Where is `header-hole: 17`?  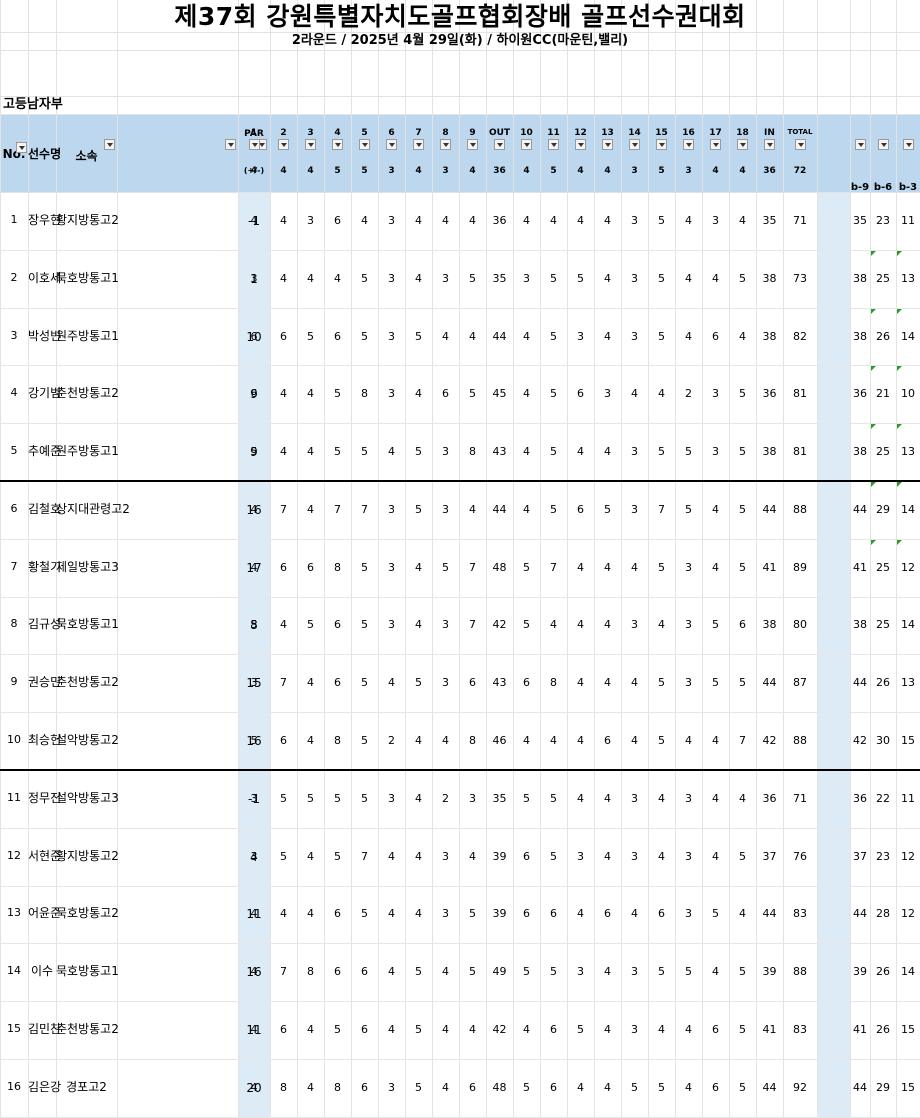 header-hole: 17 is located at coordinates (715, 133).